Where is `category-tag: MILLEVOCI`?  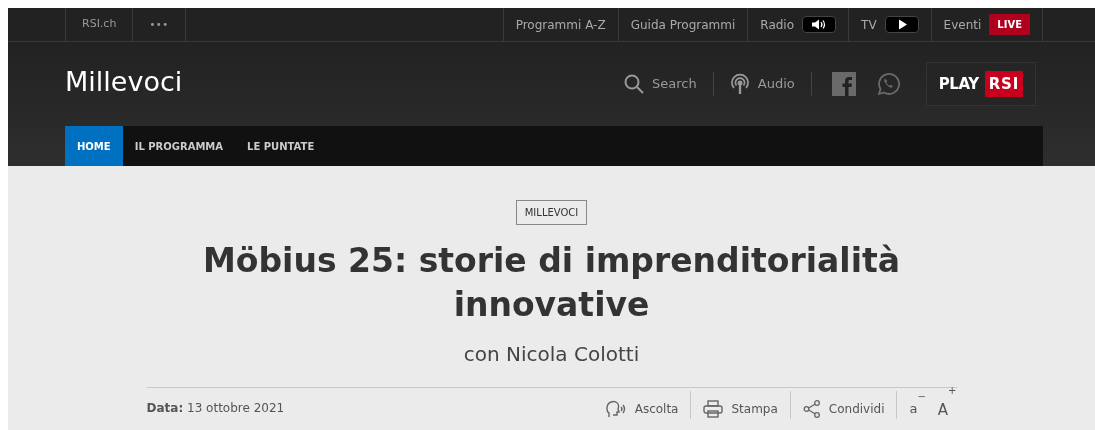
category-tag: MILLEVOCI is located at coordinates (551, 212).